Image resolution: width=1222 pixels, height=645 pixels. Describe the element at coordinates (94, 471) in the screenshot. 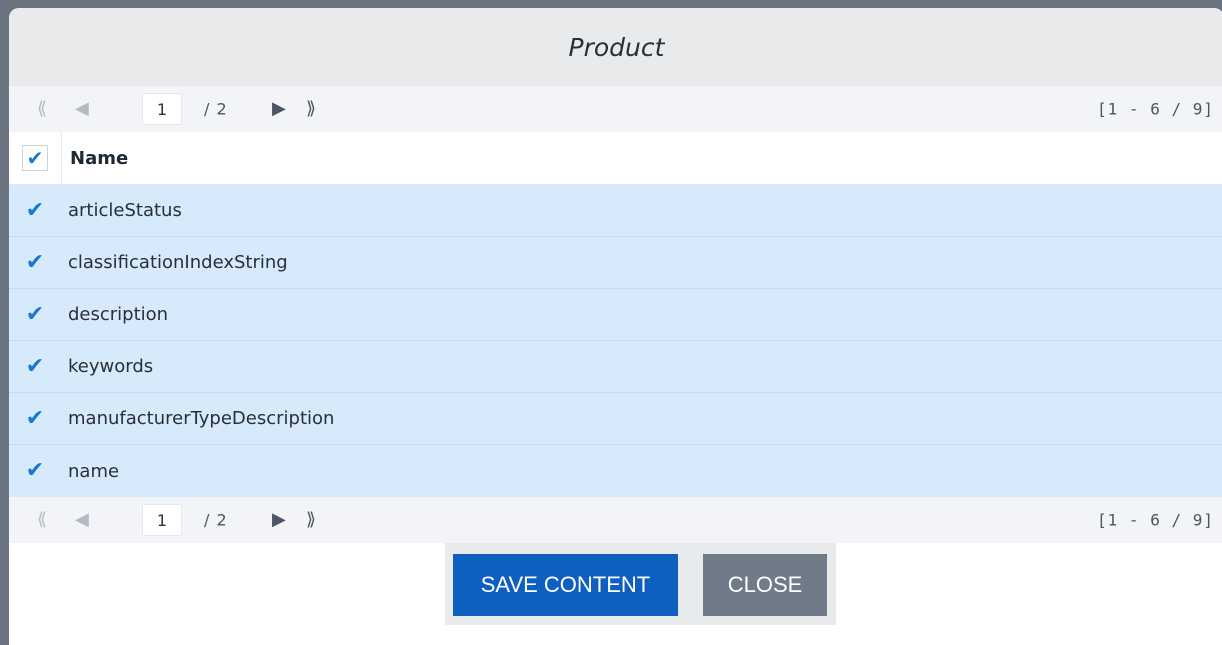

I see `row-label: name` at that location.